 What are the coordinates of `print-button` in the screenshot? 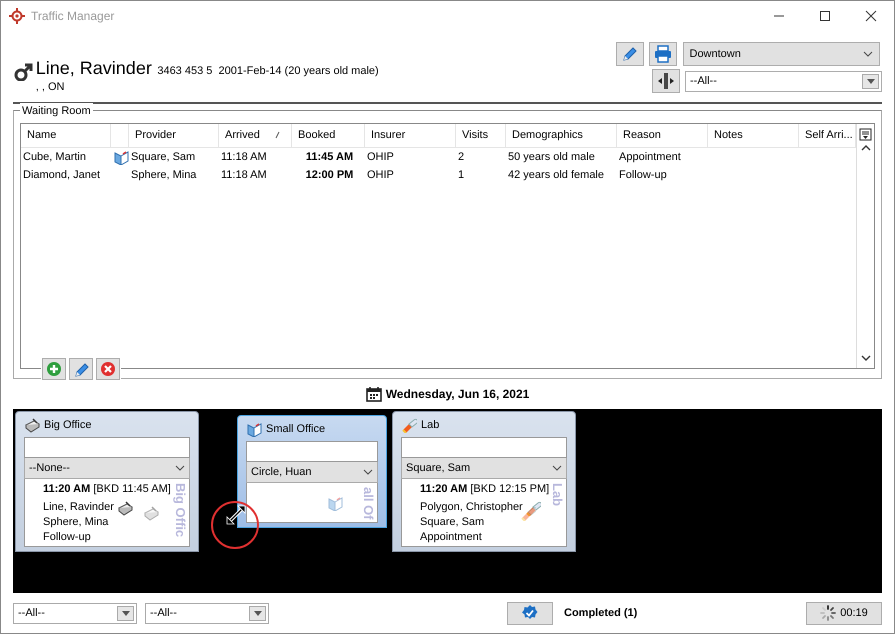 It's located at (663, 54).